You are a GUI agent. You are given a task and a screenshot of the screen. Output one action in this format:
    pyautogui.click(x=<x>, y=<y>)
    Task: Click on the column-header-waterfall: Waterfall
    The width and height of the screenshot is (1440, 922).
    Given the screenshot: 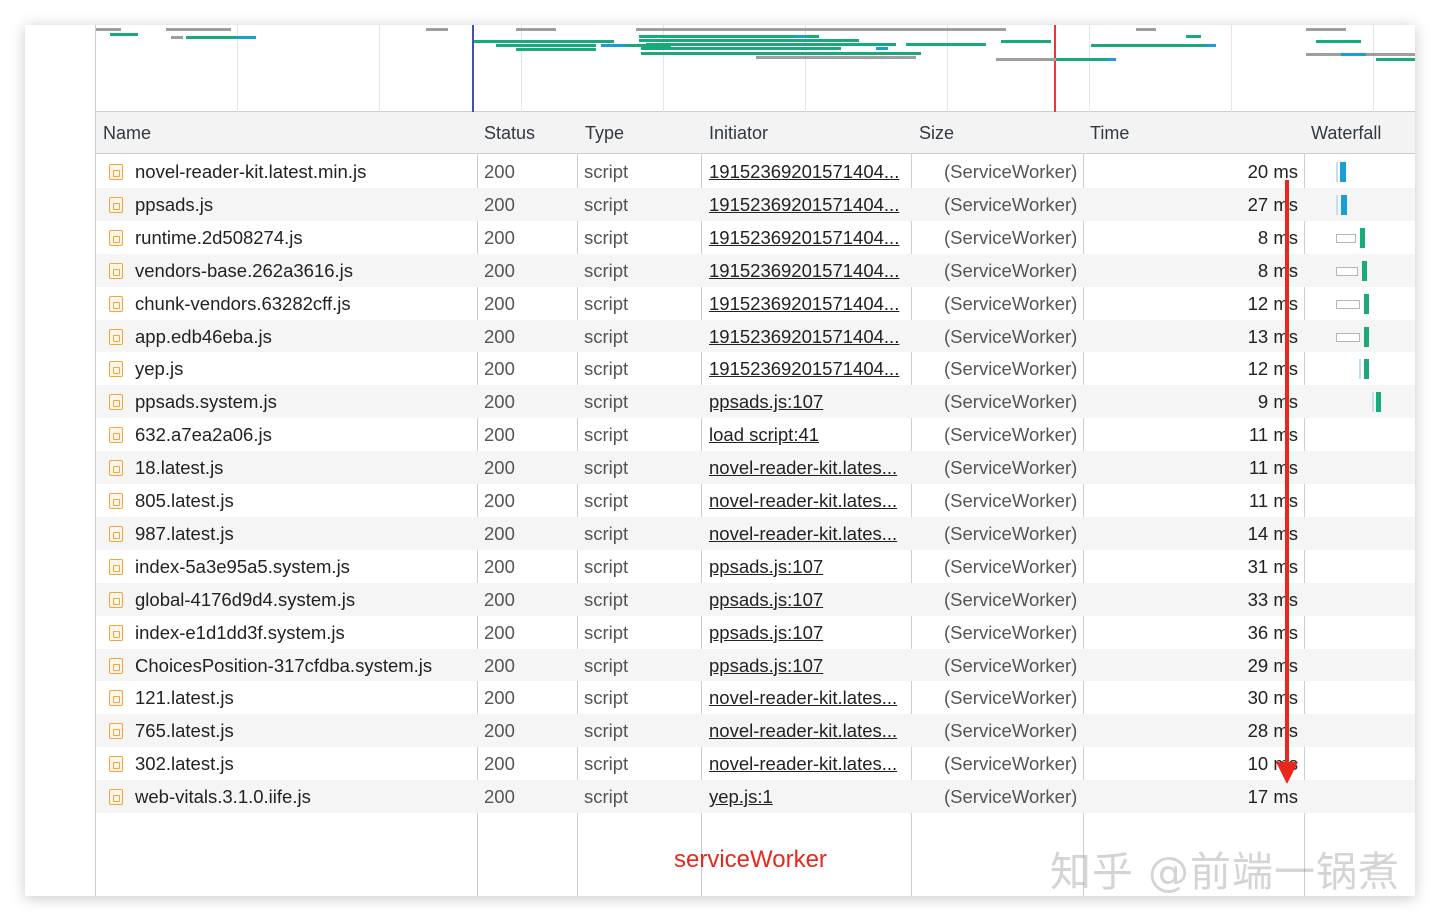 What is the action you would take?
    pyautogui.click(x=1346, y=133)
    